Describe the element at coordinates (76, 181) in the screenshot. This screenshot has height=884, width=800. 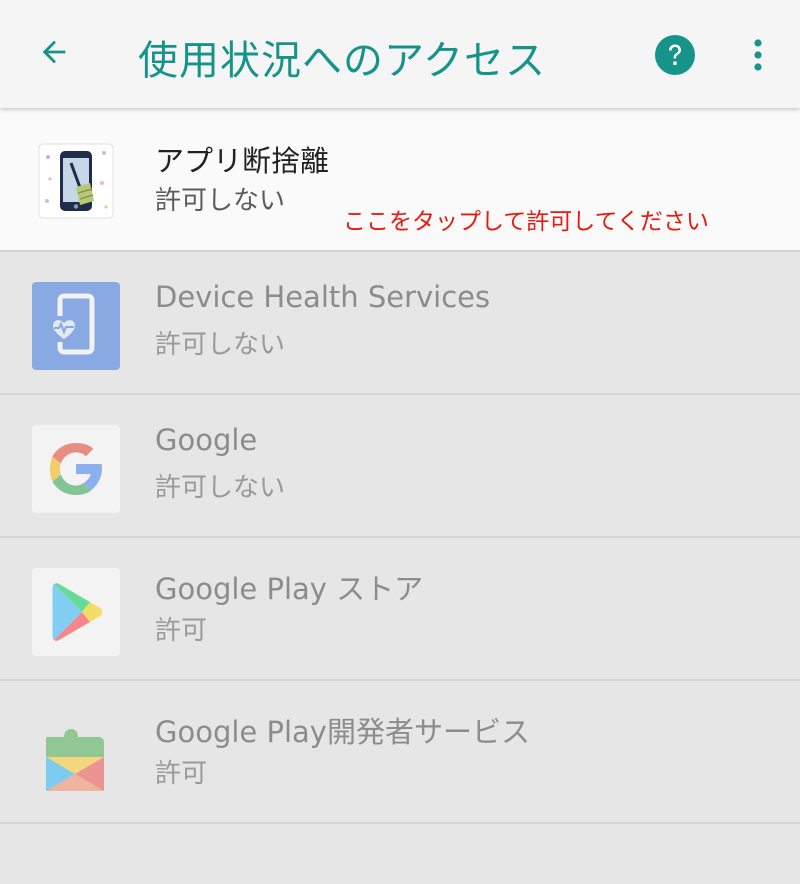
I see `app-cleanup-icon` at that location.